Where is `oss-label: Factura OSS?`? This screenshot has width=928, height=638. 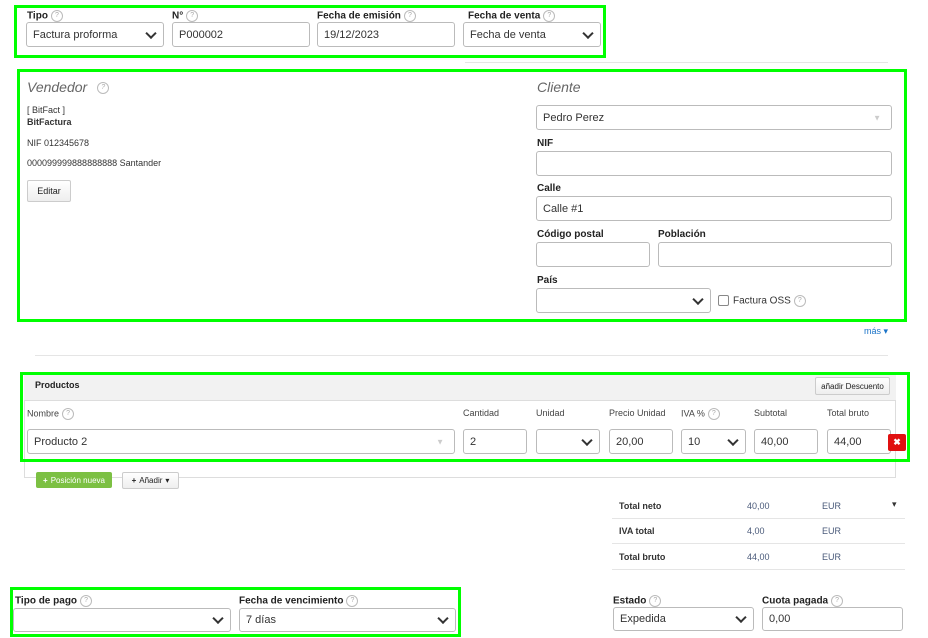
oss-label: Factura OSS? is located at coordinates (769, 301).